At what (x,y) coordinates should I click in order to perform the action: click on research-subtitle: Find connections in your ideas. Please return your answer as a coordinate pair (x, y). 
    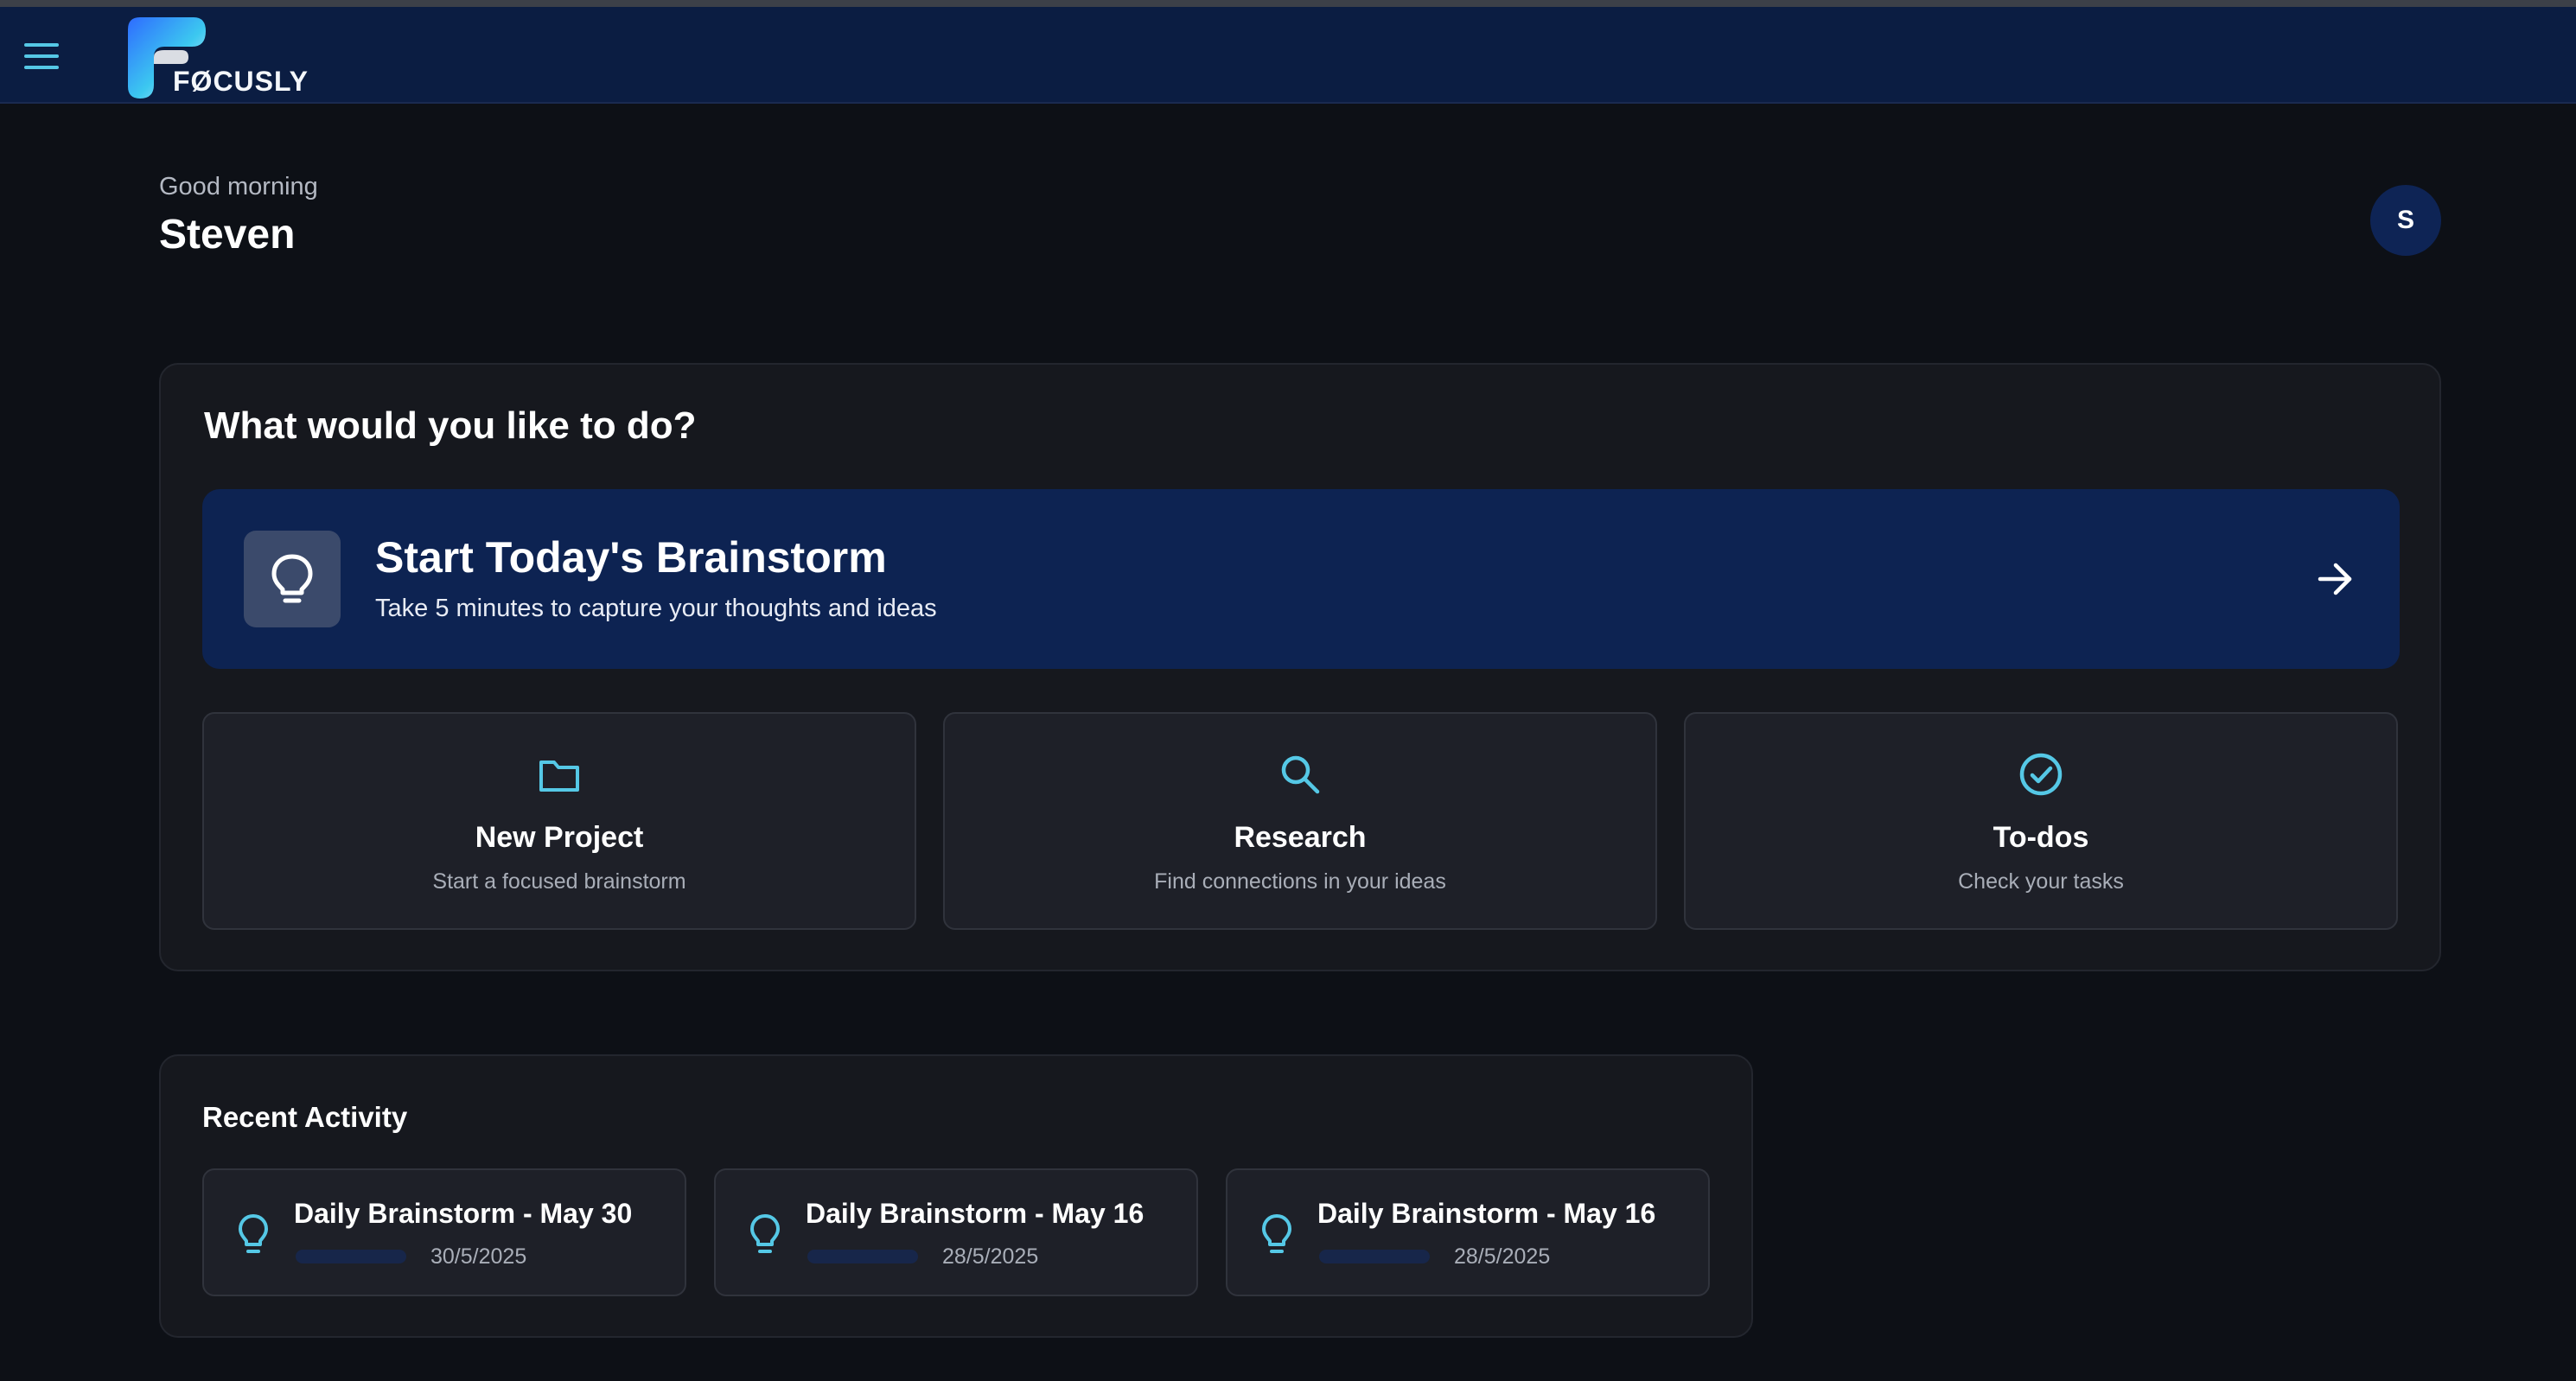
    Looking at the image, I should click on (1300, 881).